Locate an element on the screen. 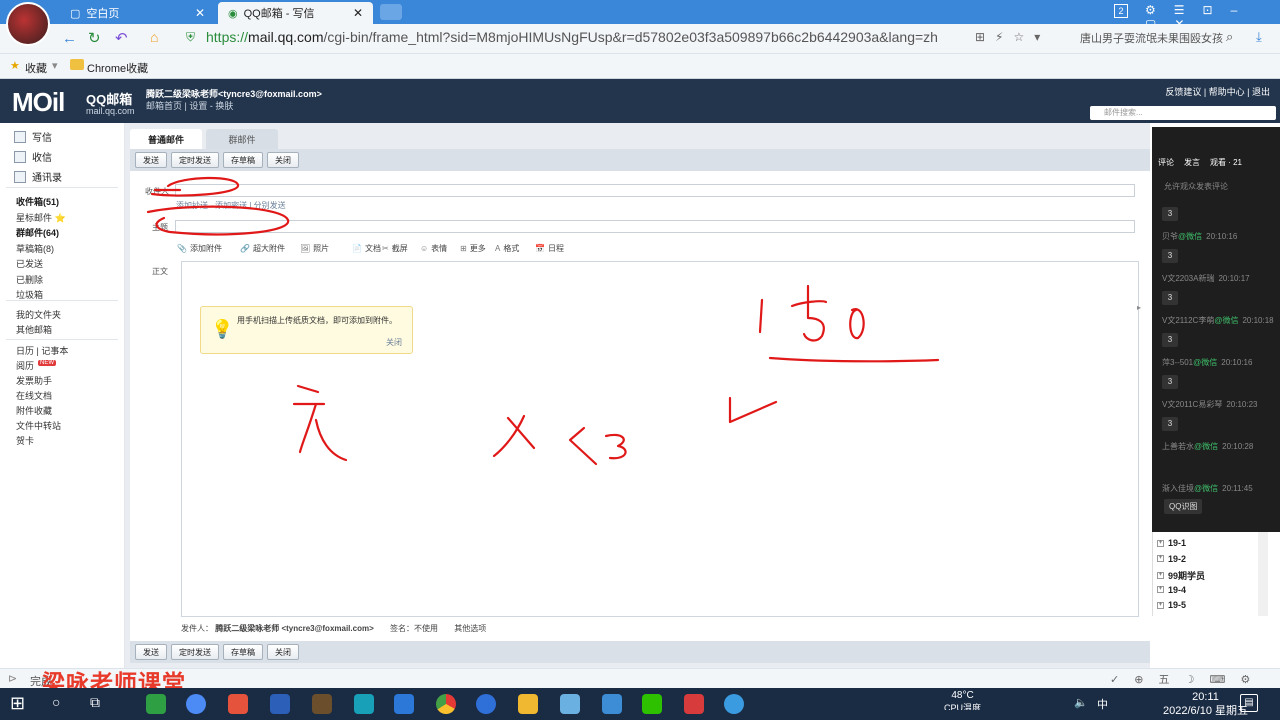  toolbar-item: A 格式 is located at coordinates (507, 248).